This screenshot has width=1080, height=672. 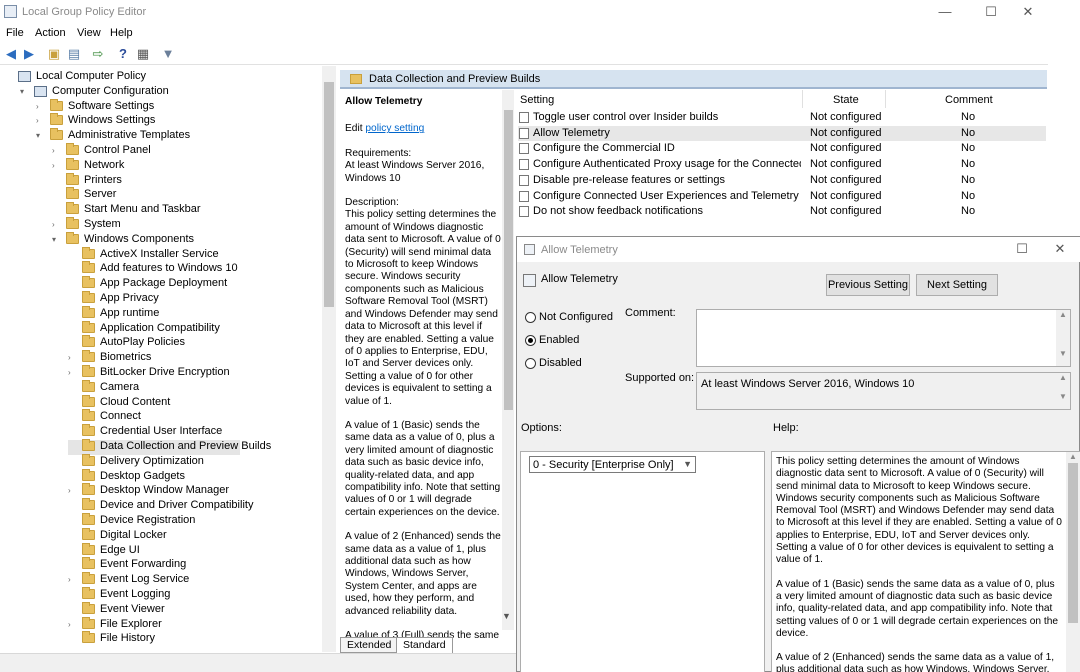 I want to click on comment-textarea: ▲ ▼, so click(x=883, y=338).